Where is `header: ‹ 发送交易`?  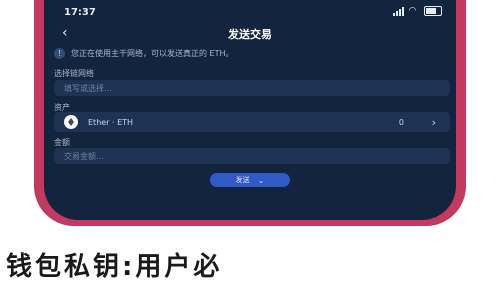
header: ‹ 发送交易 is located at coordinates (250, 33).